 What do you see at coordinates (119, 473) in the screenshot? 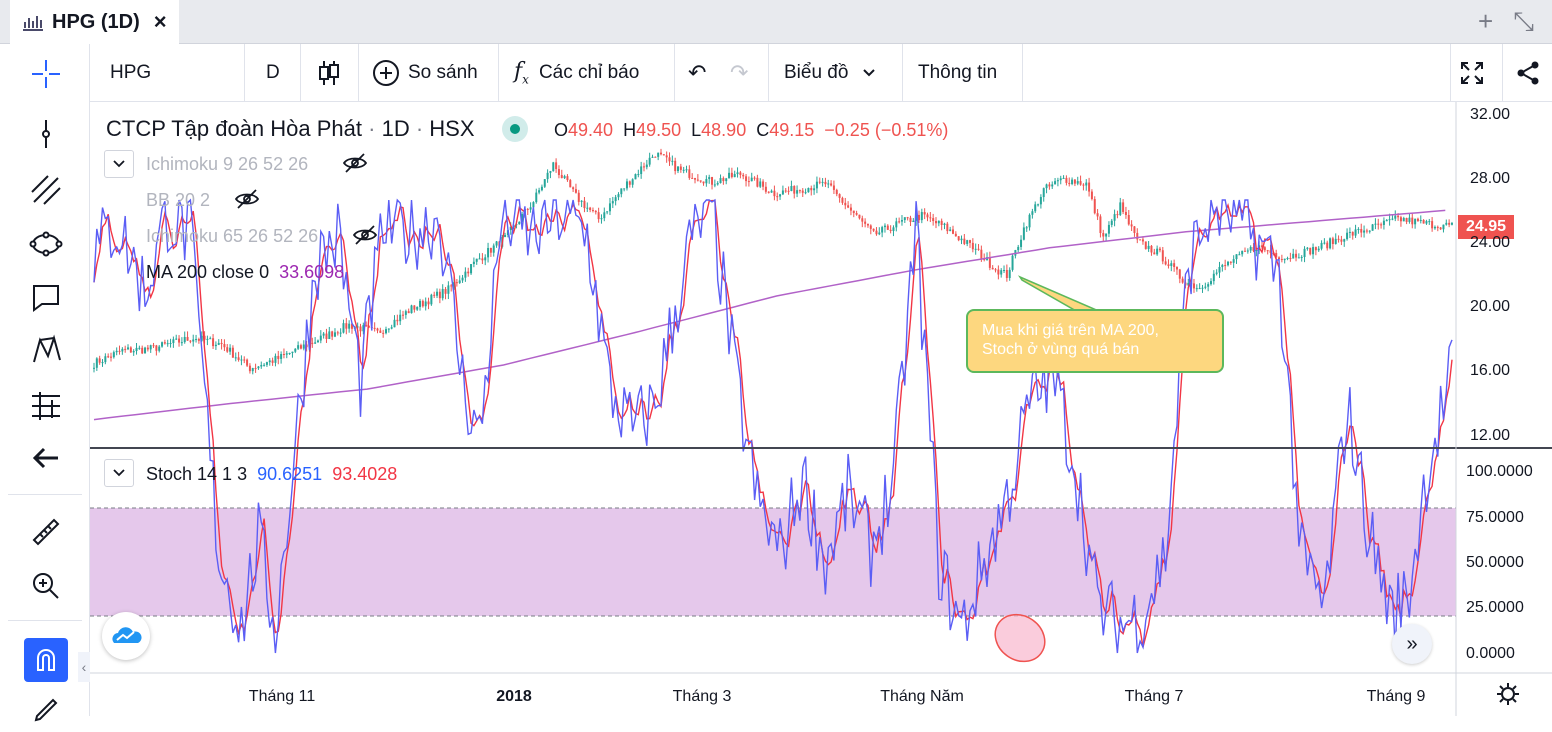
I see `collapse-stoch-icon` at bounding box center [119, 473].